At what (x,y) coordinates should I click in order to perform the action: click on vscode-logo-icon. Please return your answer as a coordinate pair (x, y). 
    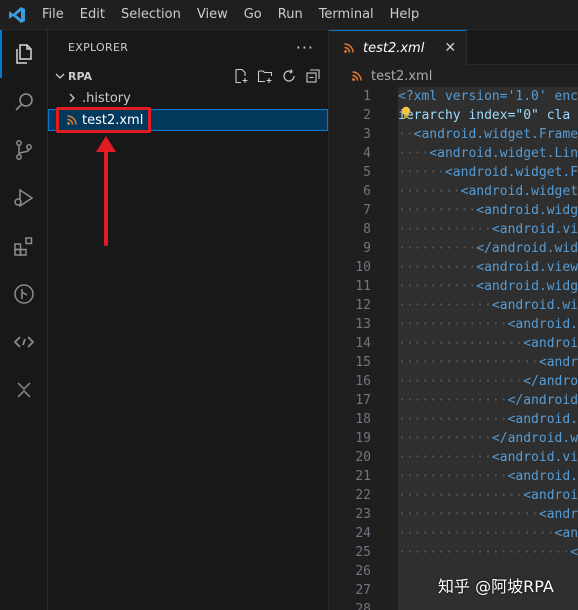
    Looking at the image, I should click on (17, 15).